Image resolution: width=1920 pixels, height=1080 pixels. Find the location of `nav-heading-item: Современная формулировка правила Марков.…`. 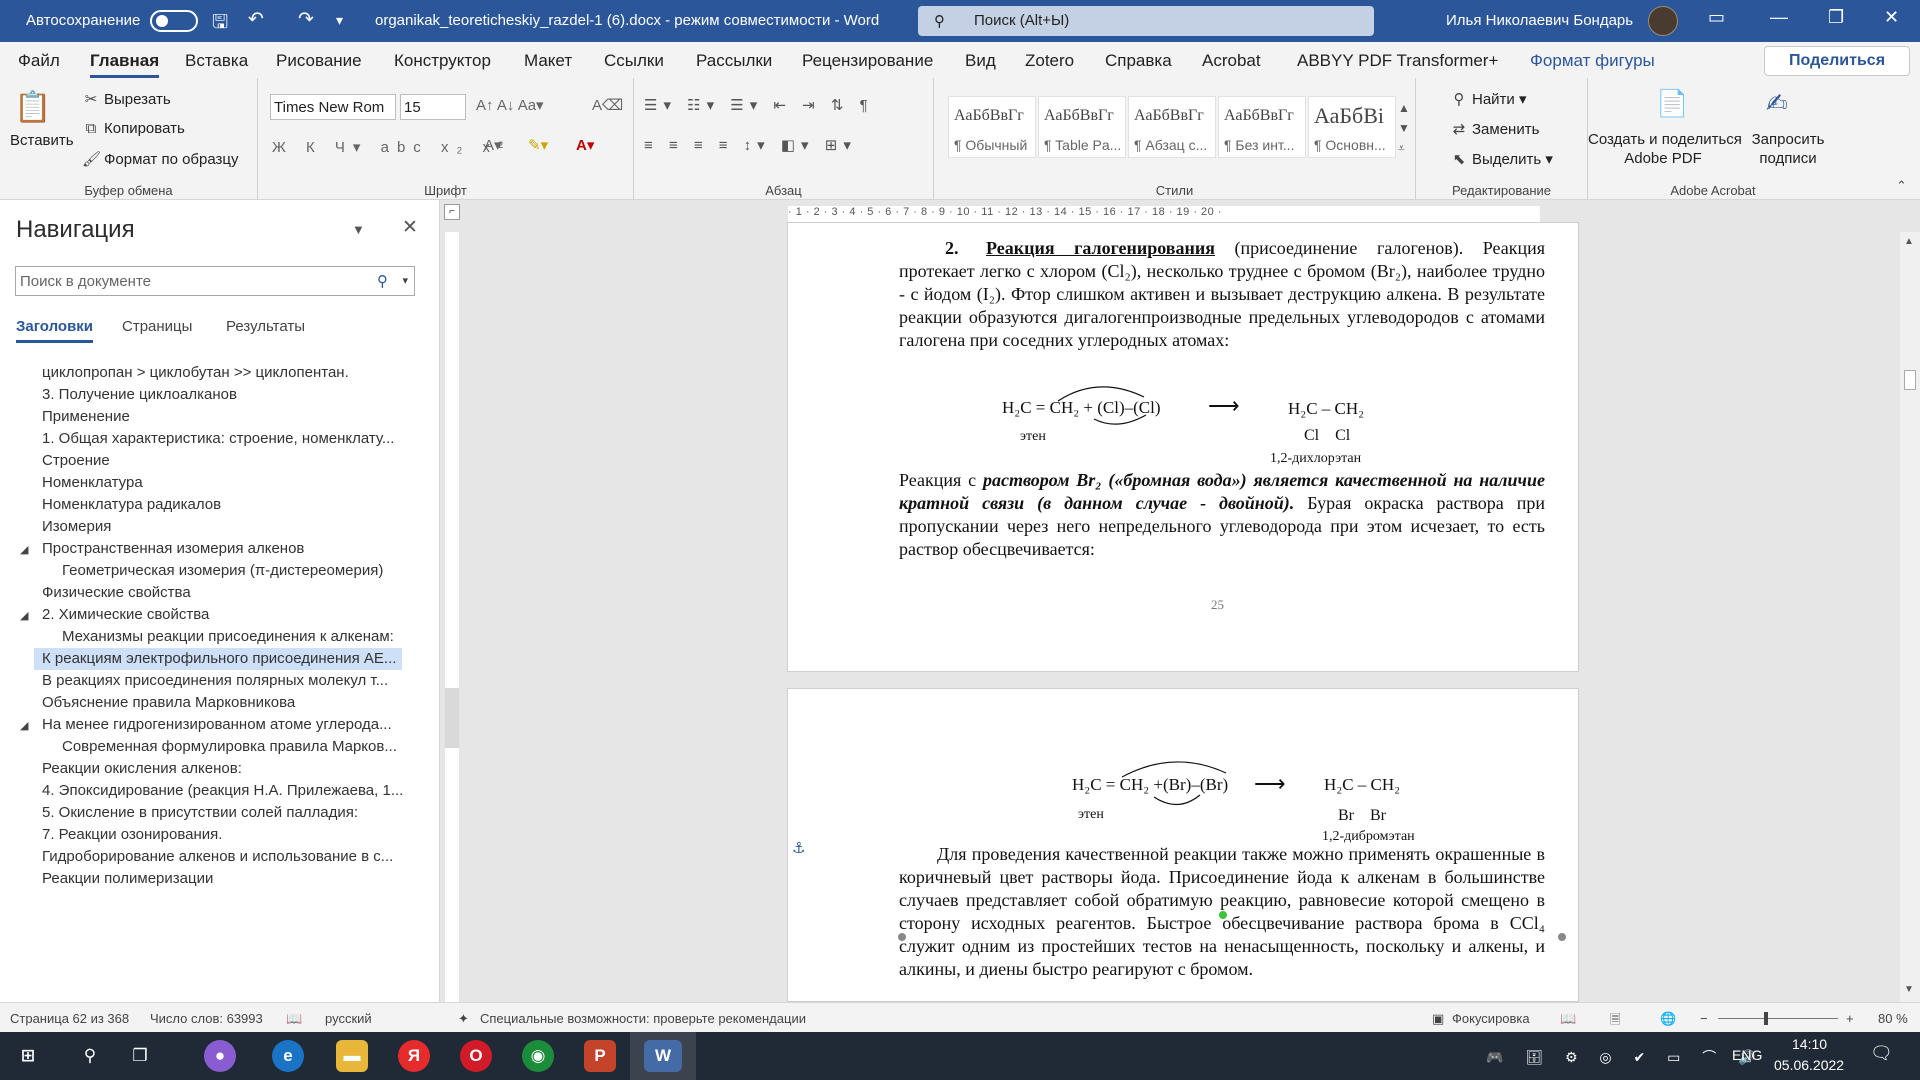

nav-heading-item: Современная формулировка правила Марков.… is located at coordinates (221, 747).